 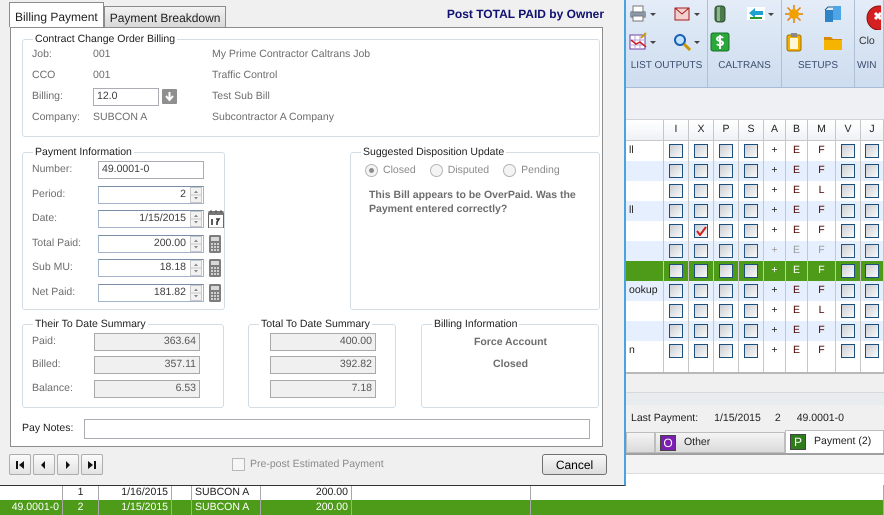 What do you see at coordinates (151, 268) in the screenshot?
I see `input-field: 18.18` at bounding box center [151, 268].